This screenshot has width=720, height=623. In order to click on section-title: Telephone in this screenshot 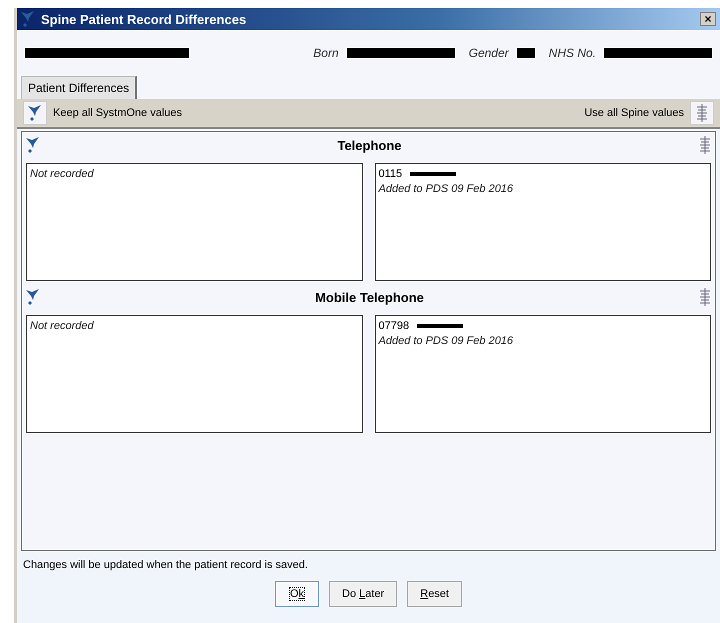, I will do `click(369, 145)`.